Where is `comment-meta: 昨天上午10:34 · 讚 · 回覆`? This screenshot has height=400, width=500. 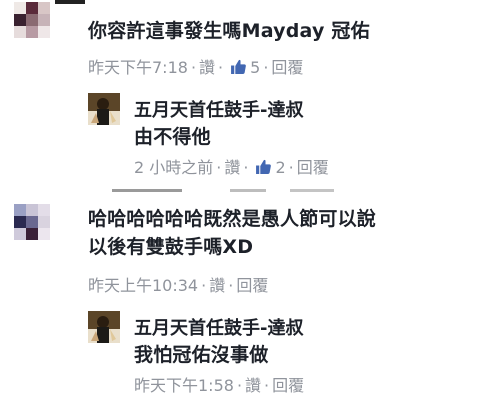
comment-meta: 昨天上午10:34 · 讚 · 回覆 is located at coordinates (178, 285).